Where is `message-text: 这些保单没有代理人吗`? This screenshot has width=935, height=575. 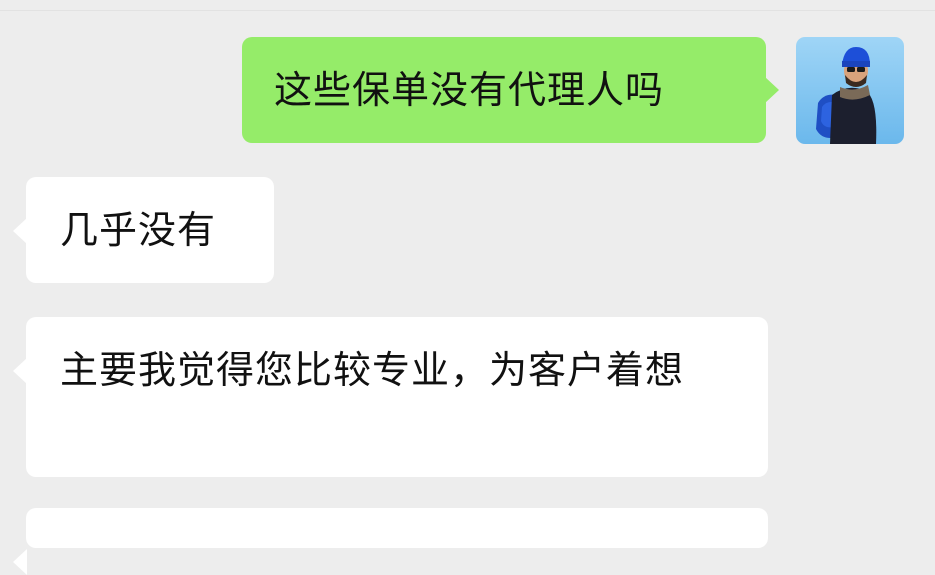 message-text: 这些保单没有代理人吗 is located at coordinates (469, 90).